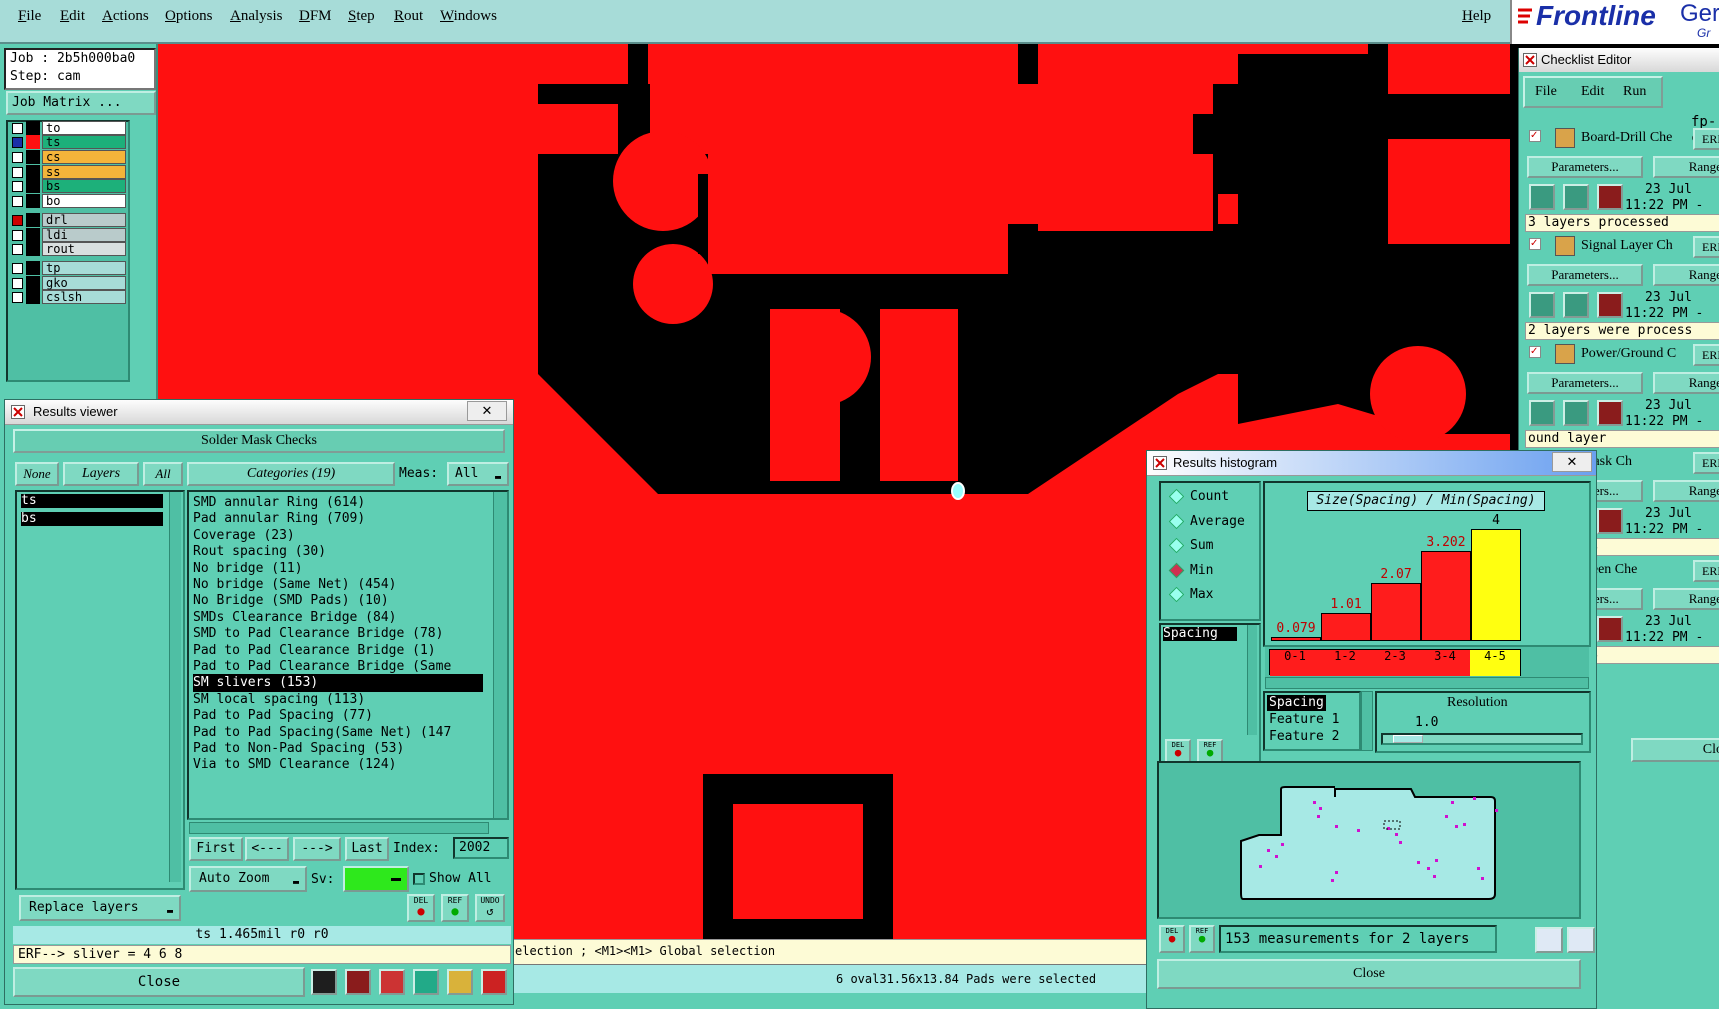 This screenshot has height=1009, width=1719. I want to click on feature-list: Spacing Feature 1 Feature 2, so click(1312, 721).